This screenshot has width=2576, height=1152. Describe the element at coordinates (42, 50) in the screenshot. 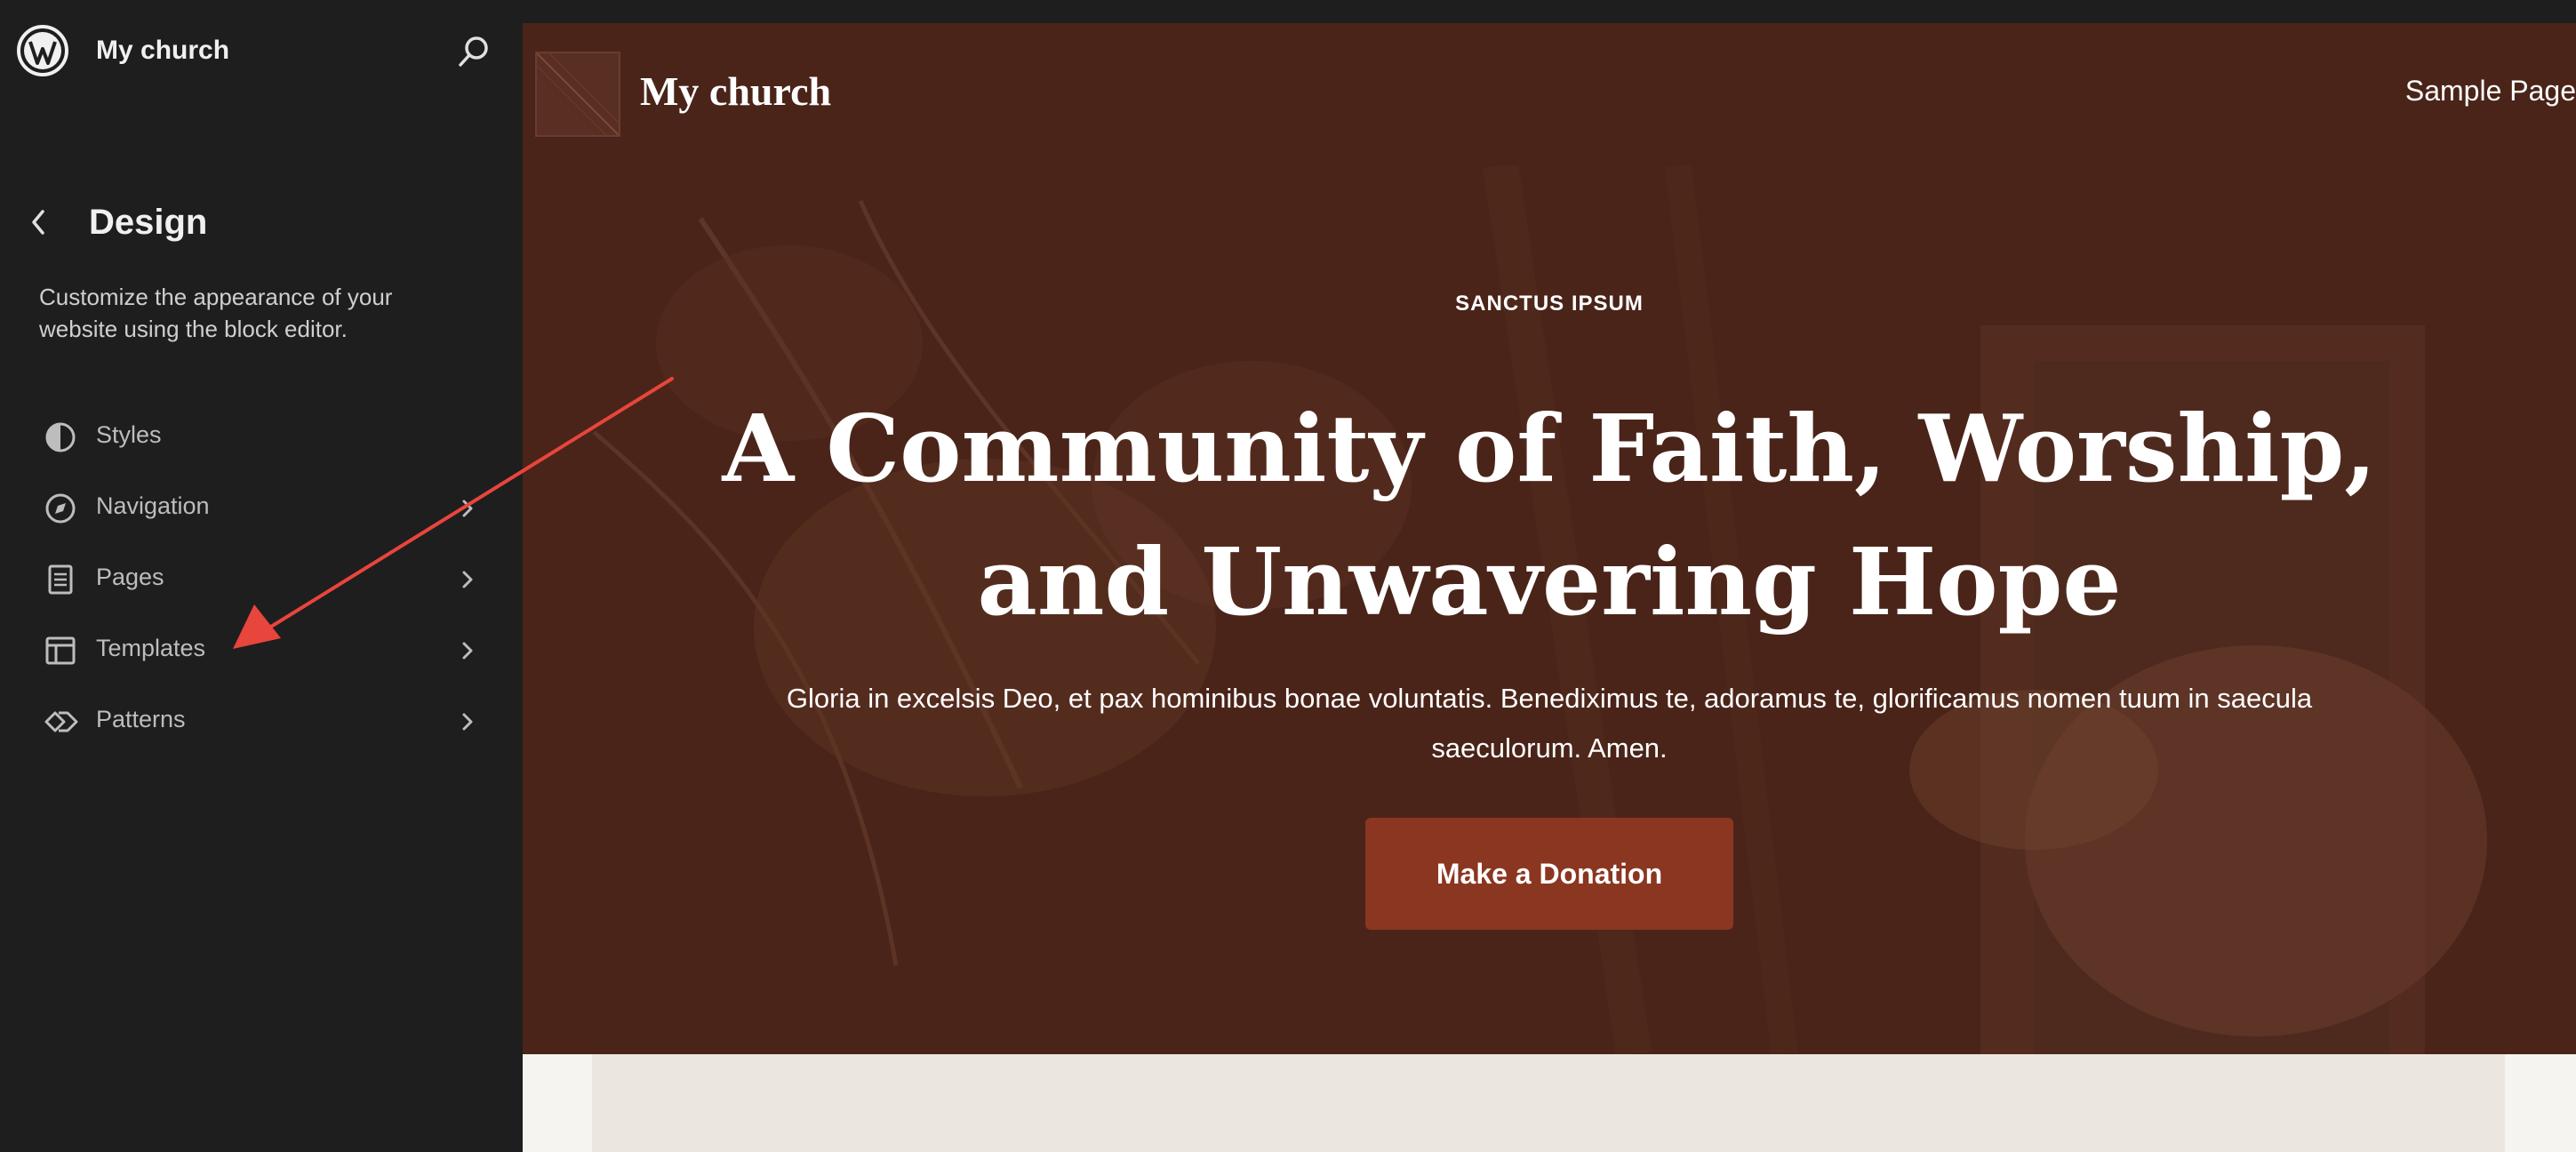

I see `wordpress-logo-icon` at that location.